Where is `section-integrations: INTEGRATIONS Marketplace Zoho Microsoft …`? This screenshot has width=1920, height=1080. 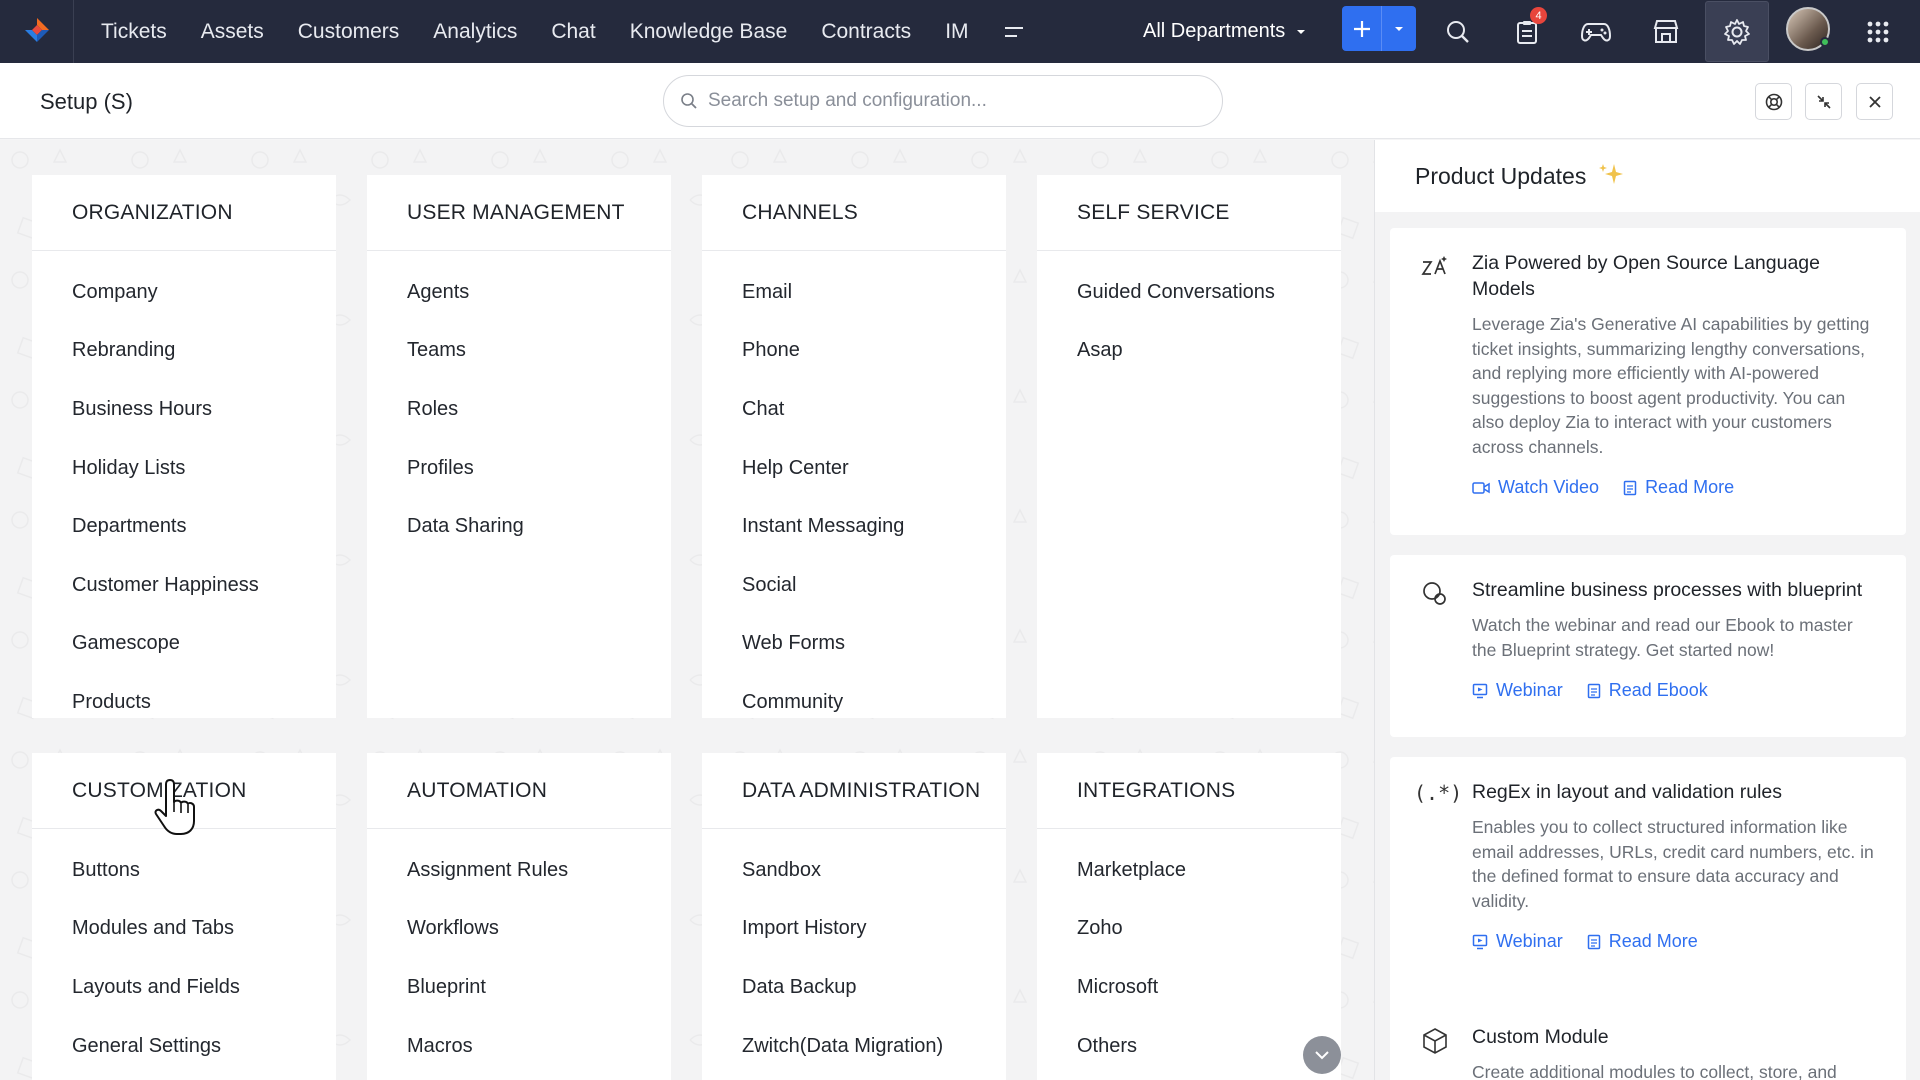 section-integrations: INTEGRATIONS Marketplace Zoho Microsoft … is located at coordinates (1189, 916).